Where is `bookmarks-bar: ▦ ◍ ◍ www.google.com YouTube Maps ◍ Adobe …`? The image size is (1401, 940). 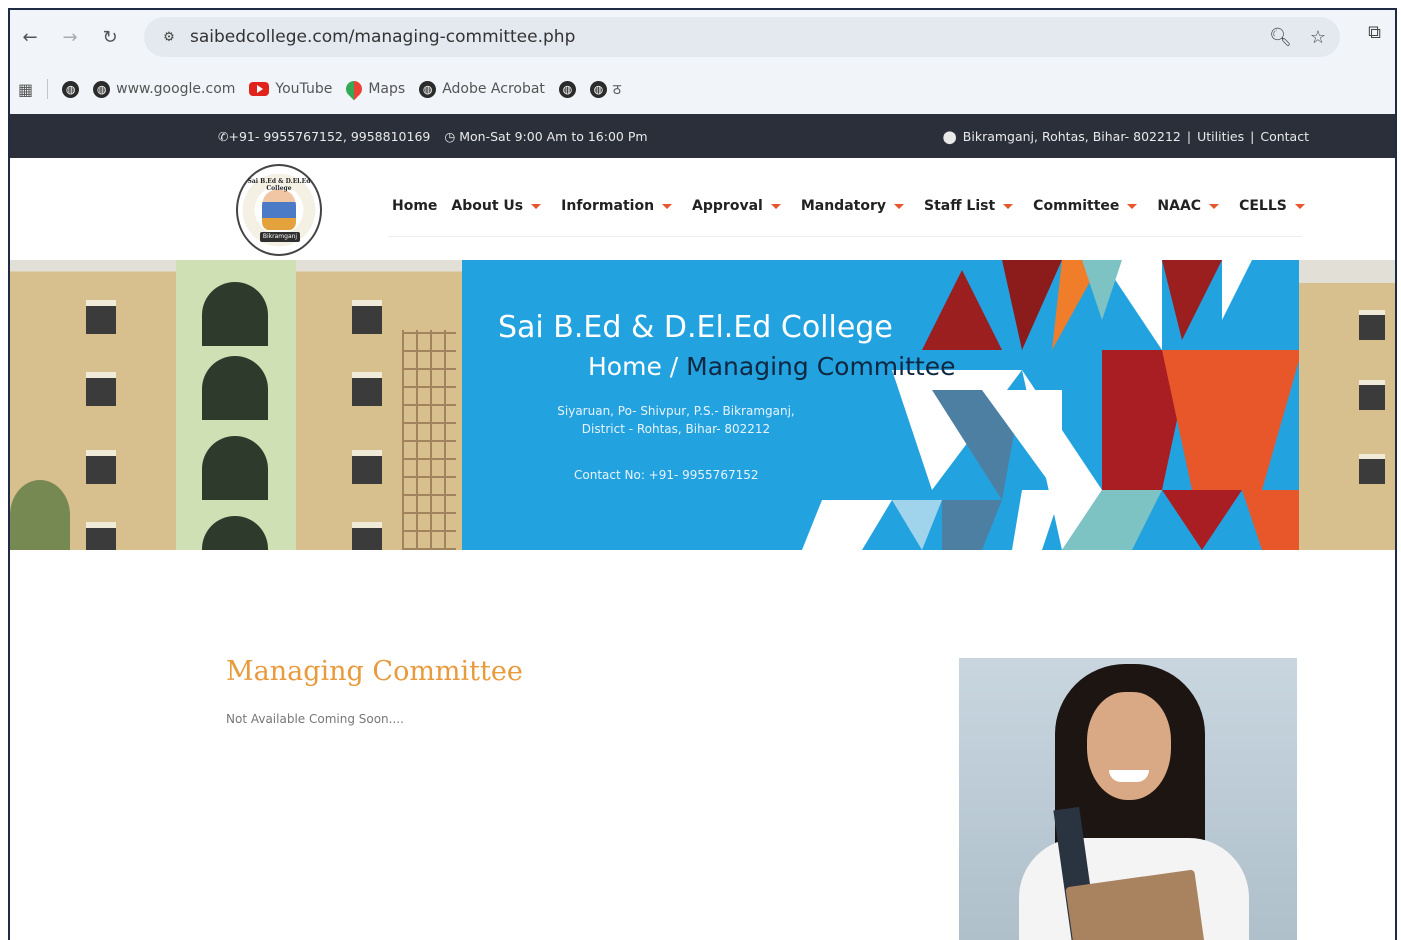 bookmarks-bar: ▦ ◍ ◍ www.google.com YouTube Maps ◍ Adobe … is located at coordinates (702, 89).